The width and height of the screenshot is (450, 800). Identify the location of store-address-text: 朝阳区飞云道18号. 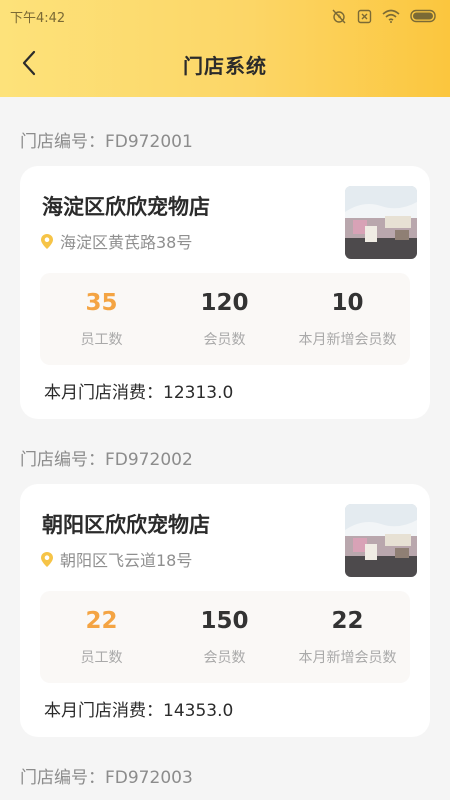
(126, 560).